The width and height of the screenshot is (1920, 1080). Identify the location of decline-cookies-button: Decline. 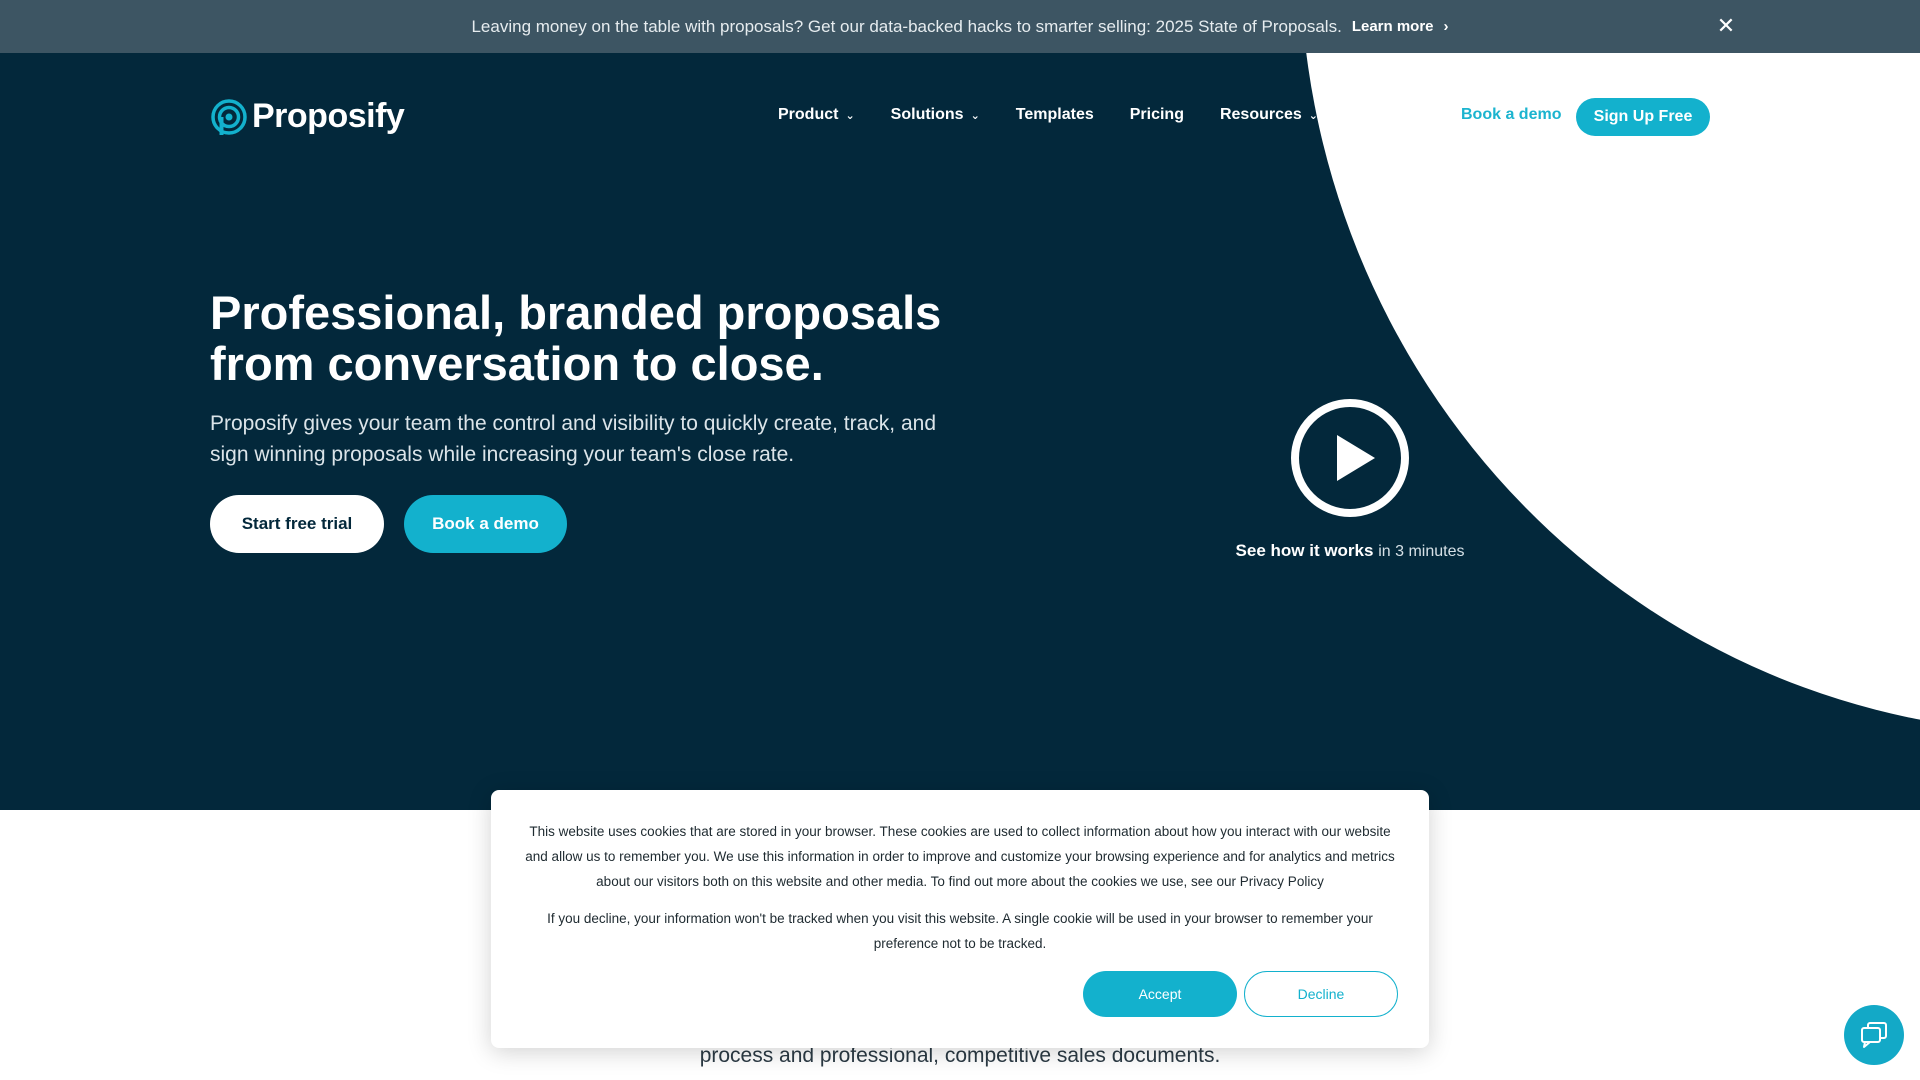
(1321, 994).